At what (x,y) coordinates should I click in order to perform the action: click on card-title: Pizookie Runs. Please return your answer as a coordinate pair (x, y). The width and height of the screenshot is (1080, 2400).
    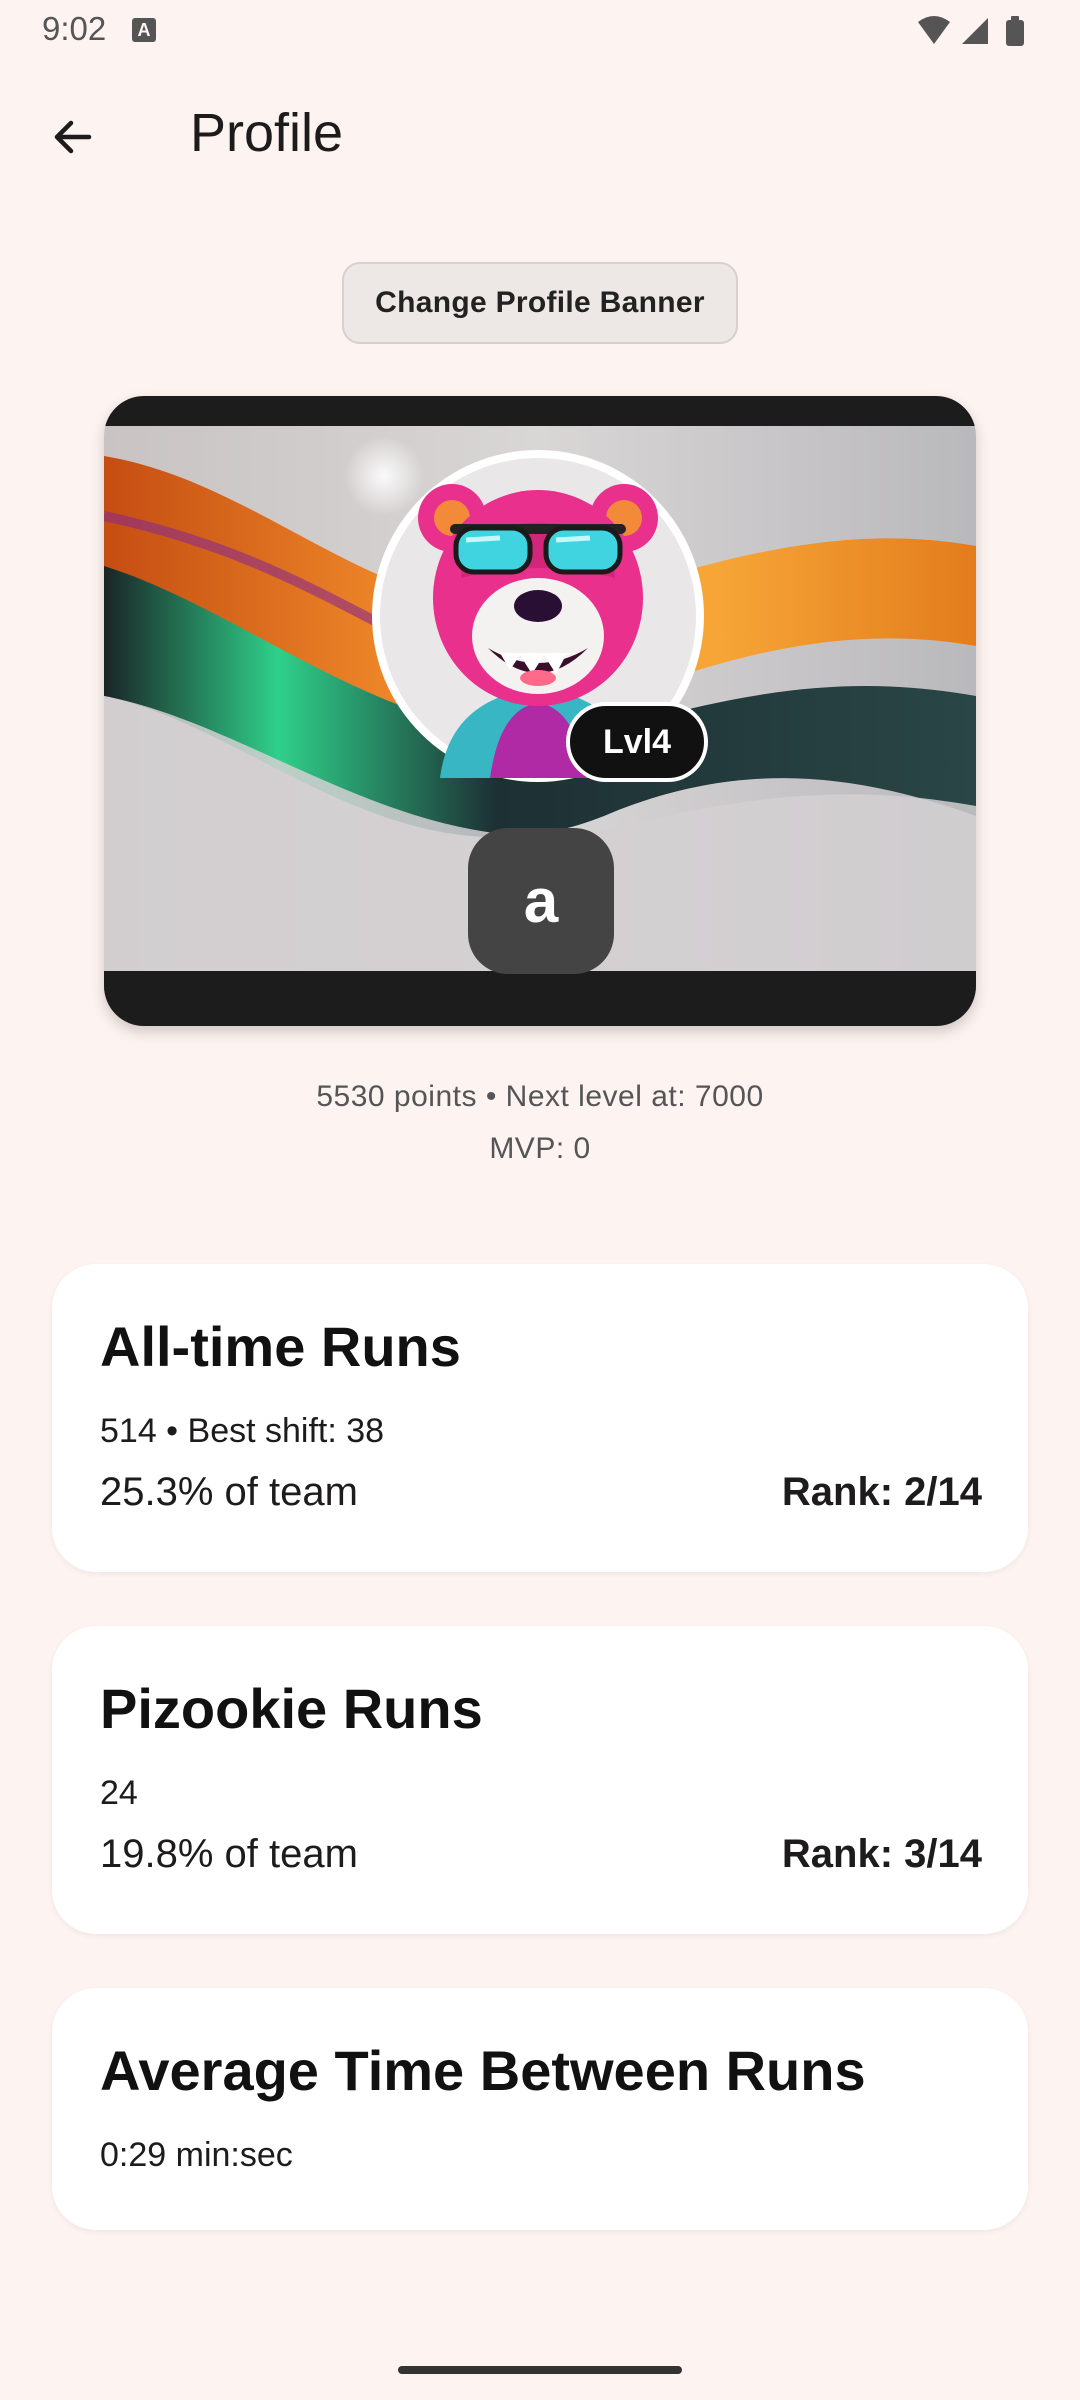
    Looking at the image, I should click on (291, 1708).